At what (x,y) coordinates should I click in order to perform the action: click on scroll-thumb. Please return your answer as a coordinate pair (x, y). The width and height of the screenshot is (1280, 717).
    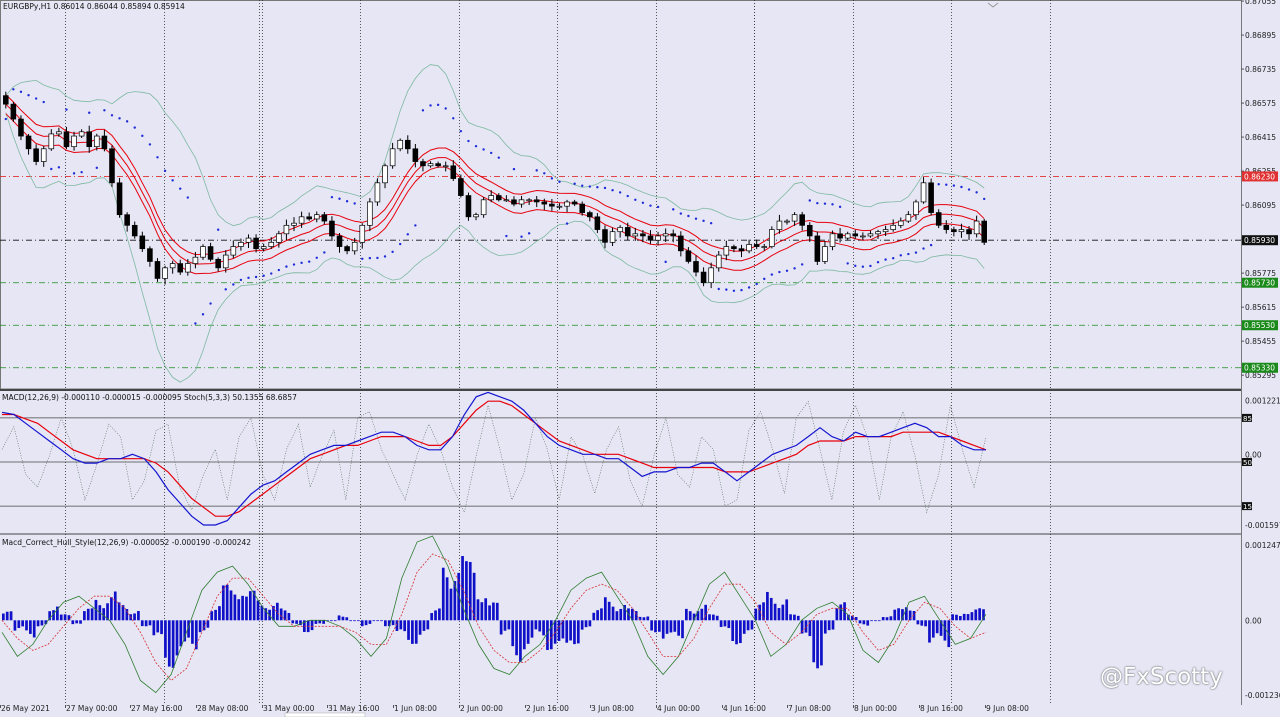
    Looking at the image, I should click on (325, 714).